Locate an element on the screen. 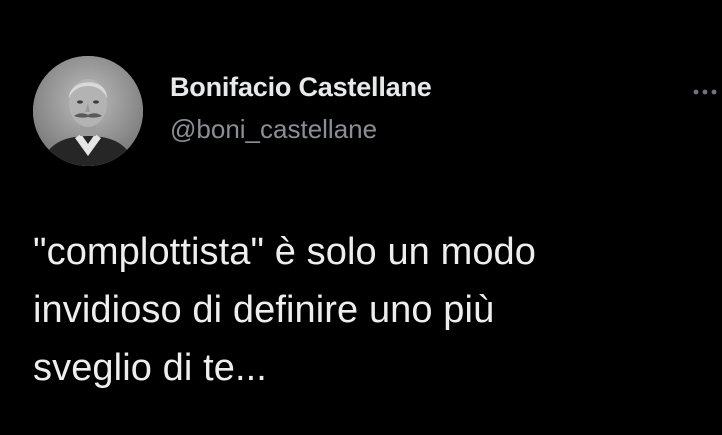 This screenshot has width=722, height=435. more-options-icon is located at coordinates (705, 92).